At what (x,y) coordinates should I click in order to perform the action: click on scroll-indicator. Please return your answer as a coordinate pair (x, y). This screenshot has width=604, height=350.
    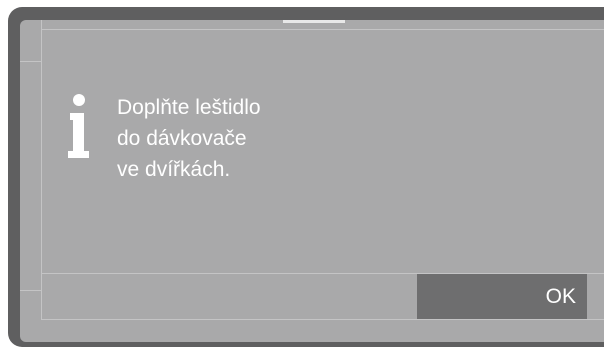
    Looking at the image, I should click on (314, 21).